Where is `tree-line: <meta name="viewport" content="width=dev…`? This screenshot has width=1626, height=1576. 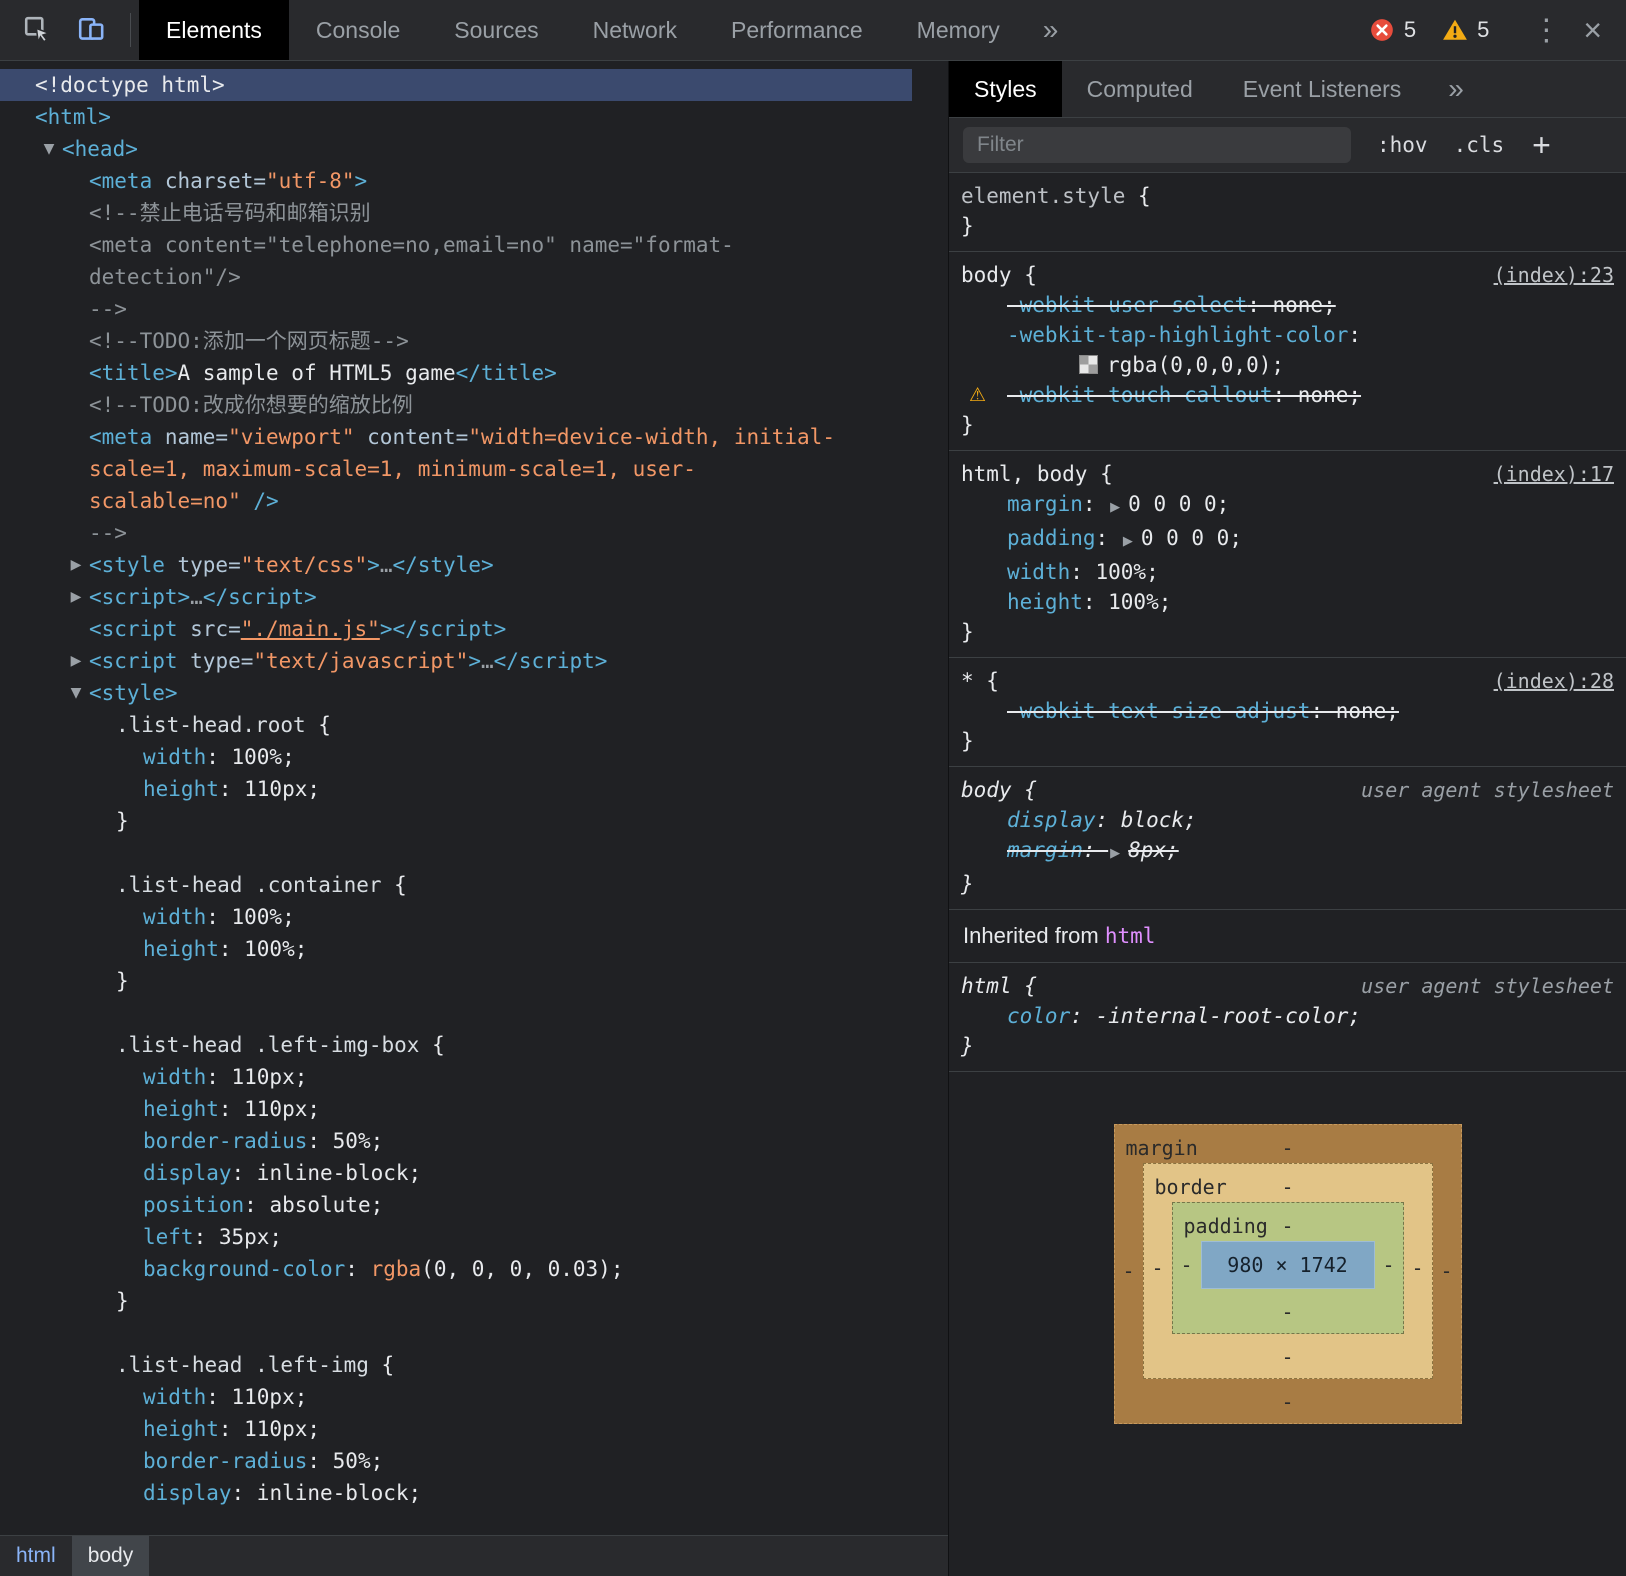
tree-line: <meta name="viewport" content="width=dev… is located at coordinates (456, 437).